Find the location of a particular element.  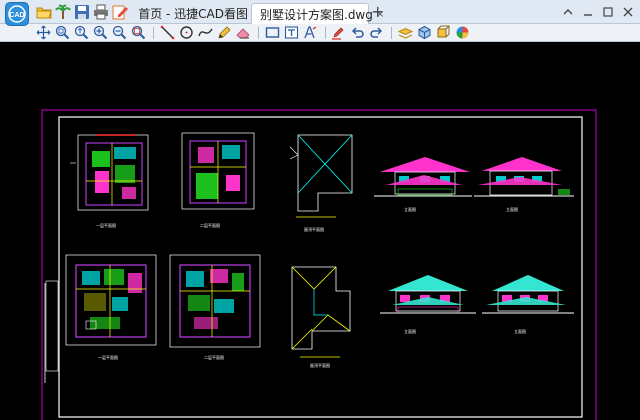

save-icon is located at coordinates (82, 12).